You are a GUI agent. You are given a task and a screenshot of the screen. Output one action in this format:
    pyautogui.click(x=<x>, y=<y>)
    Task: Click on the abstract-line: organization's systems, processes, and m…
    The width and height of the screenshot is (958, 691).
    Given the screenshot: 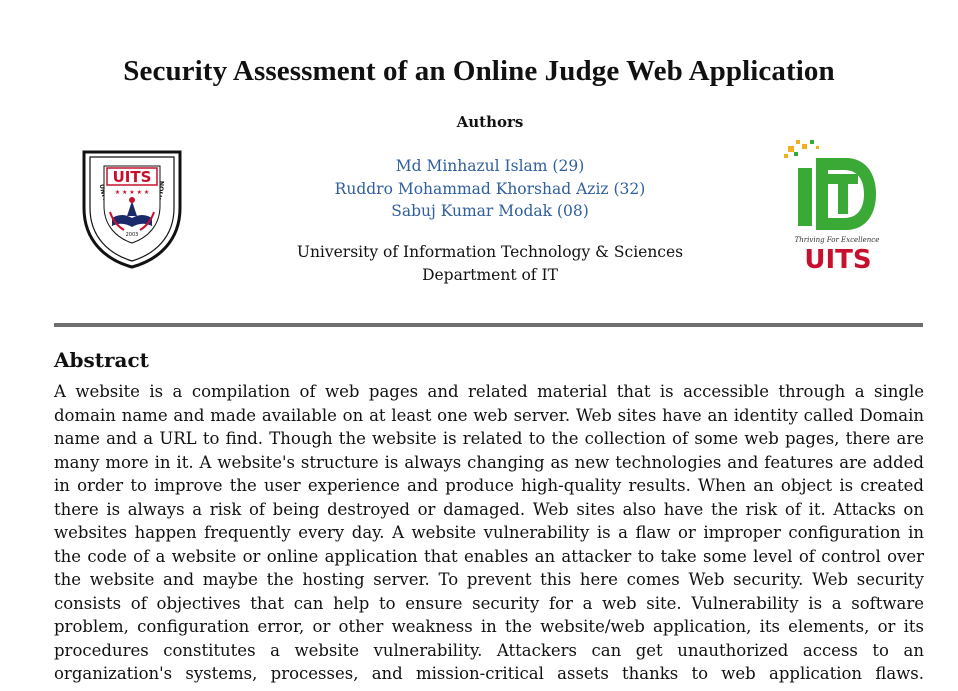 What is the action you would take?
    pyautogui.click(x=489, y=673)
    